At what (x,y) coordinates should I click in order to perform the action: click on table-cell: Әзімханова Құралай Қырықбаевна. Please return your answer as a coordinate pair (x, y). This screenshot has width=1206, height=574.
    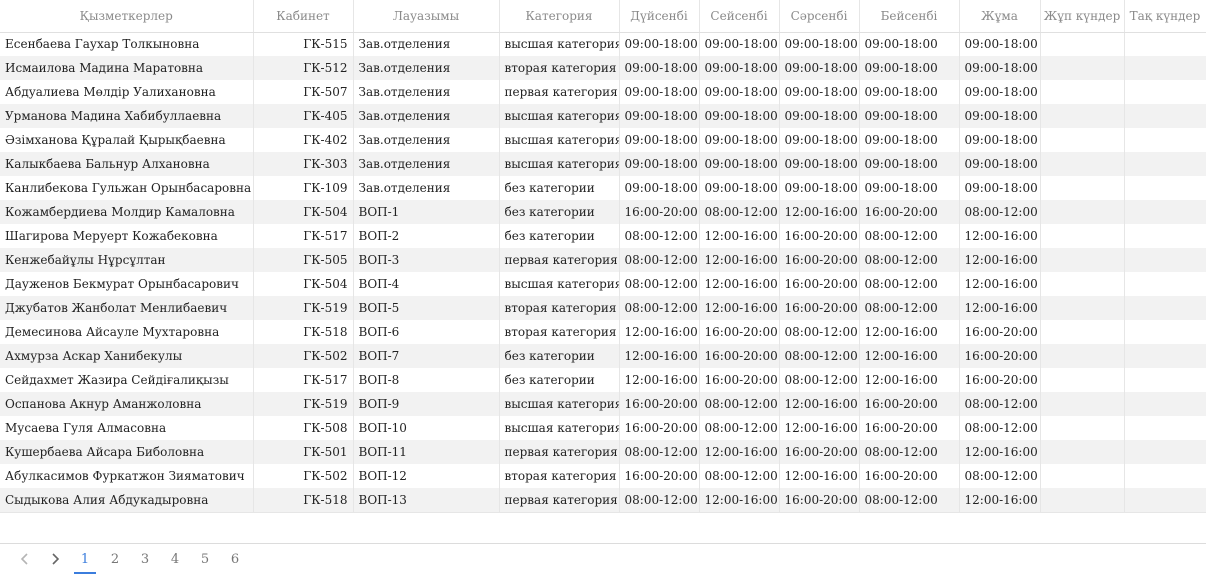
    Looking at the image, I should click on (127, 140).